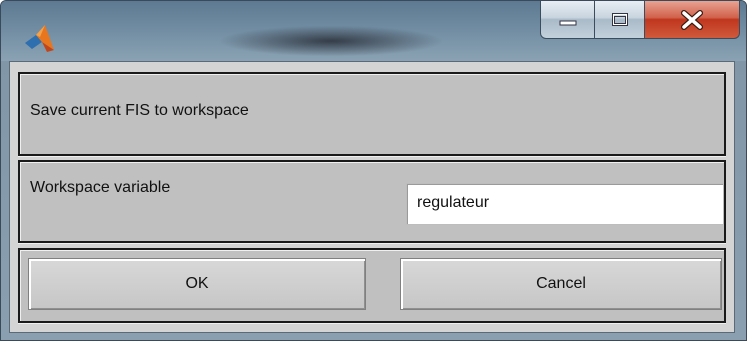  I want to click on close-icon, so click(692, 19).